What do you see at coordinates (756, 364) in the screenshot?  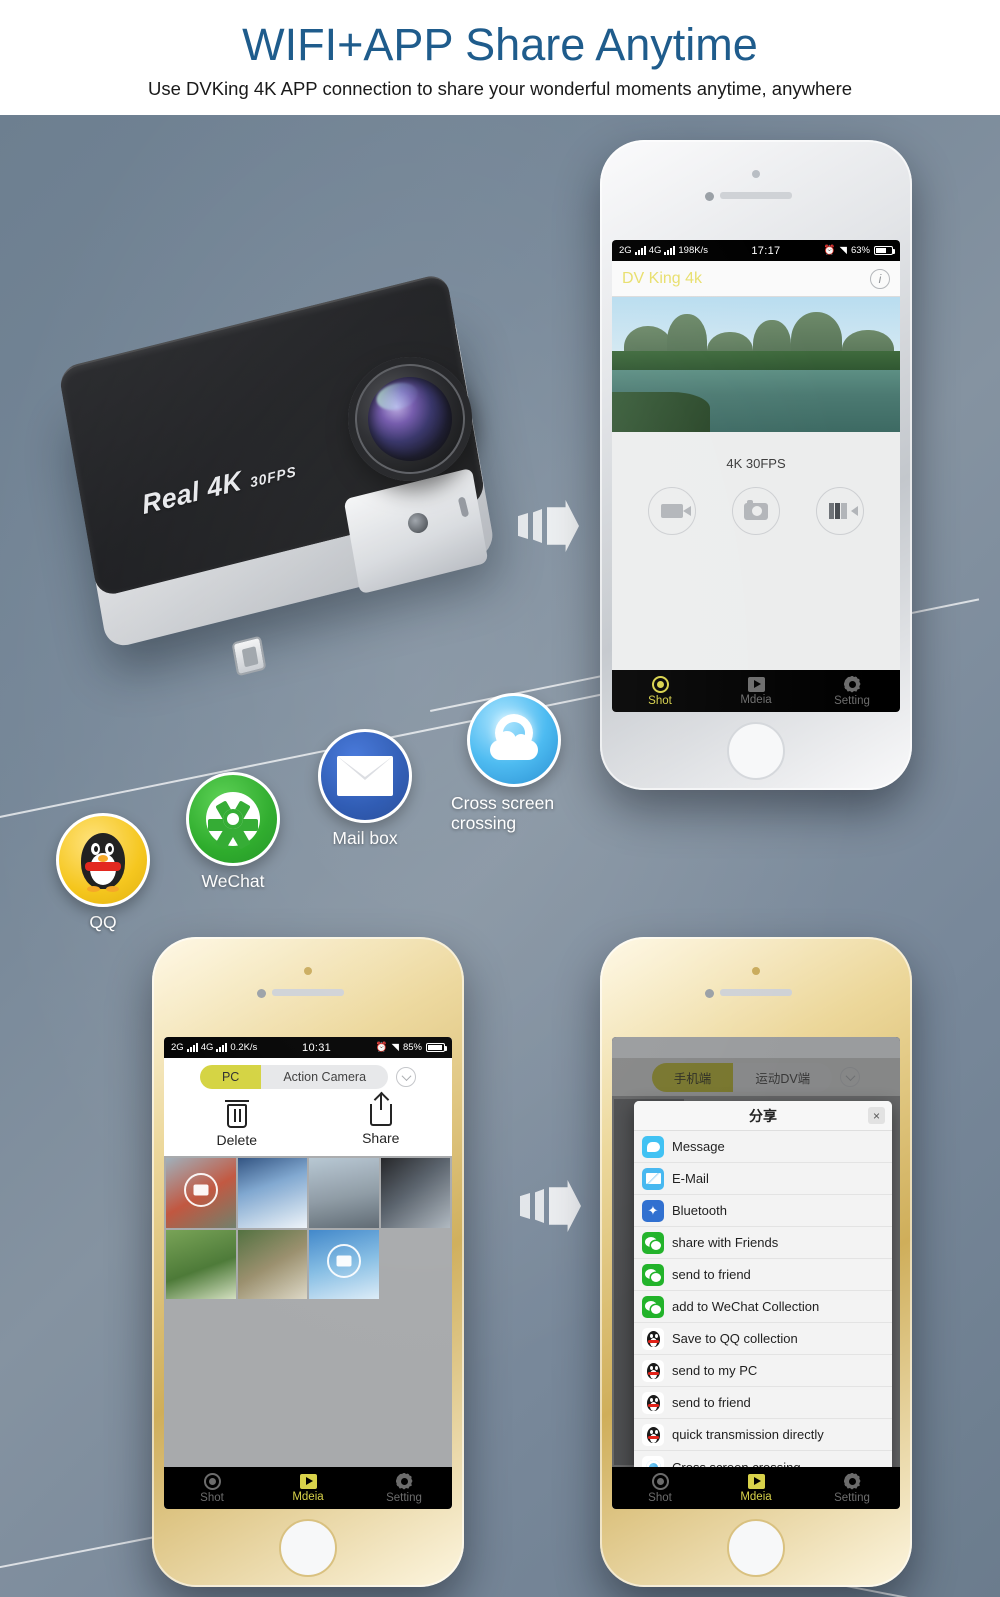 I see `live-preview` at bounding box center [756, 364].